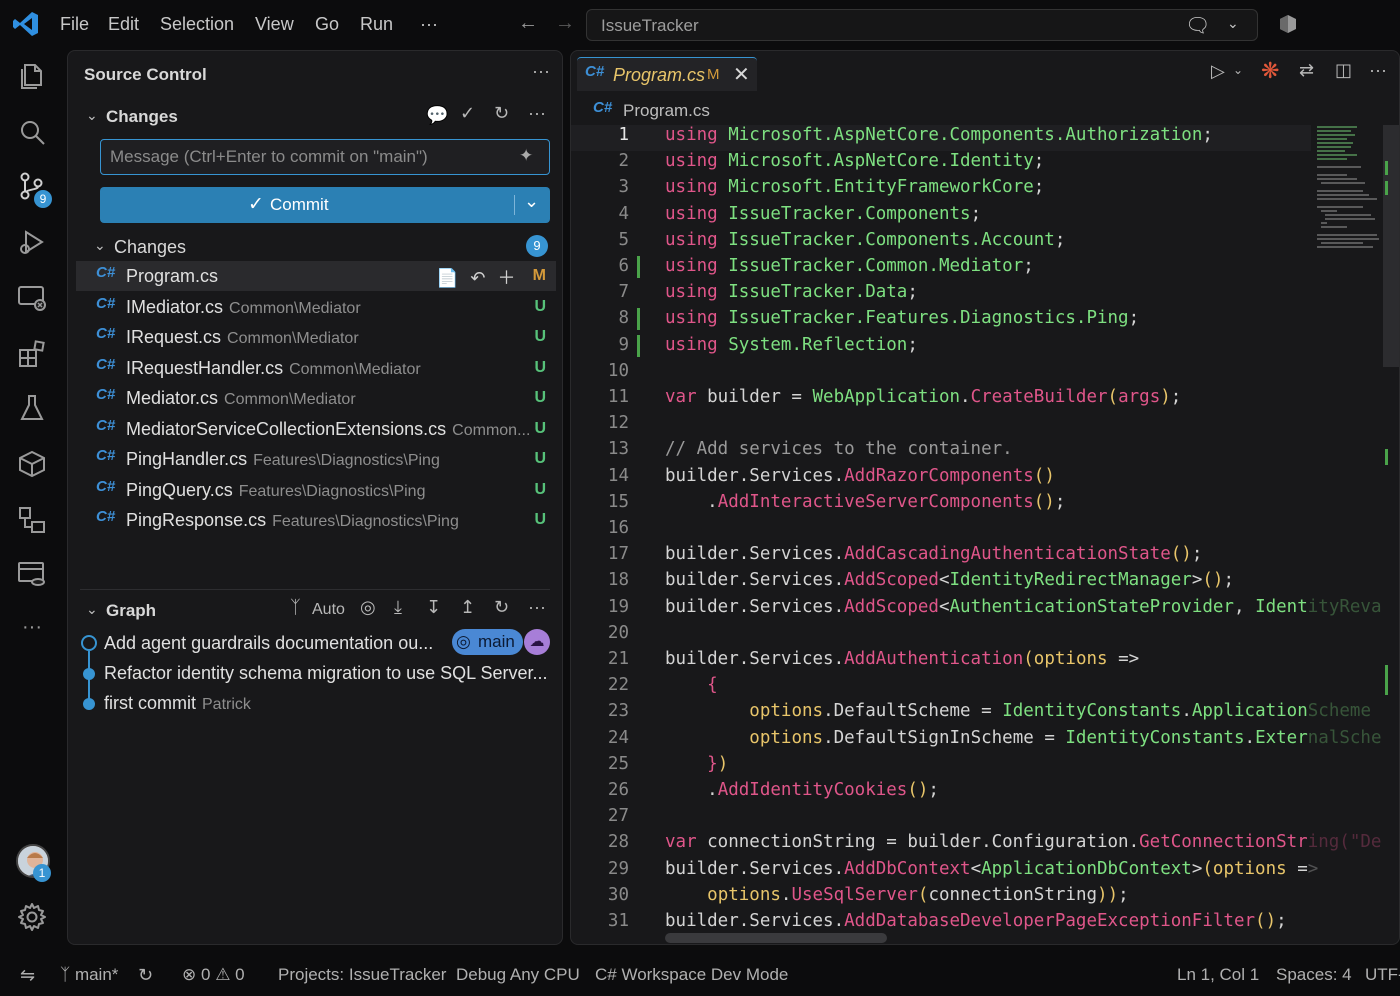  I want to click on push-icon: ↥, so click(467, 607).